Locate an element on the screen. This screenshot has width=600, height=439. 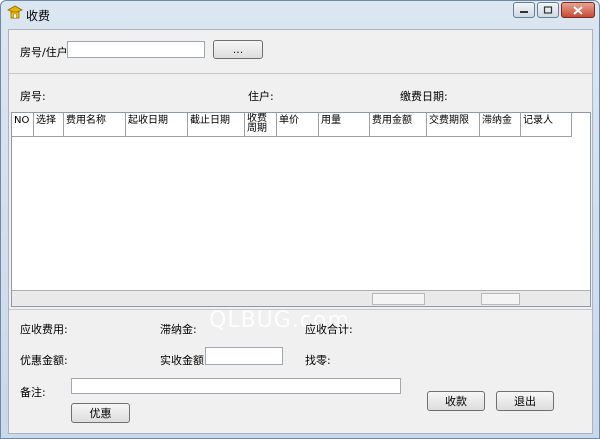
total-label: 应收合计: is located at coordinates (329, 329).